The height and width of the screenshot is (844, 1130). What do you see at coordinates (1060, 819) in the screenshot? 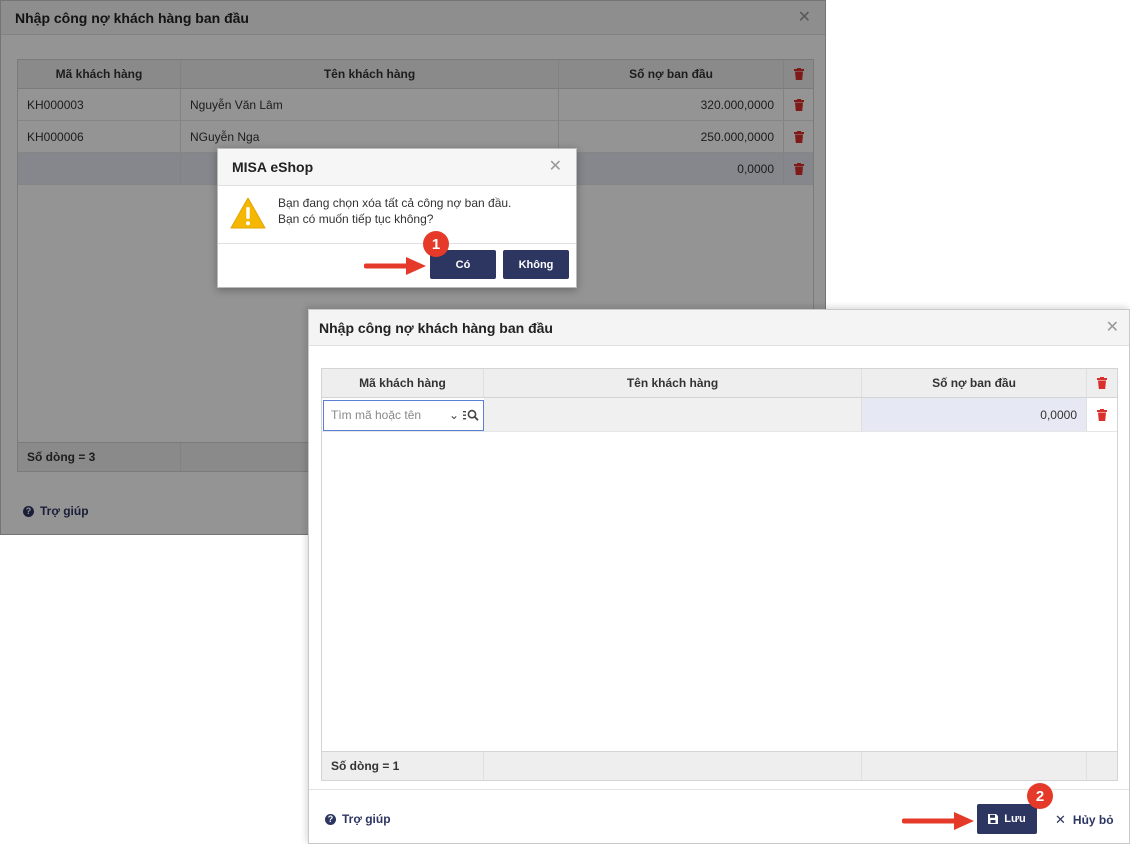
I see `cancel-icon: ✕` at bounding box center [1060, 819].